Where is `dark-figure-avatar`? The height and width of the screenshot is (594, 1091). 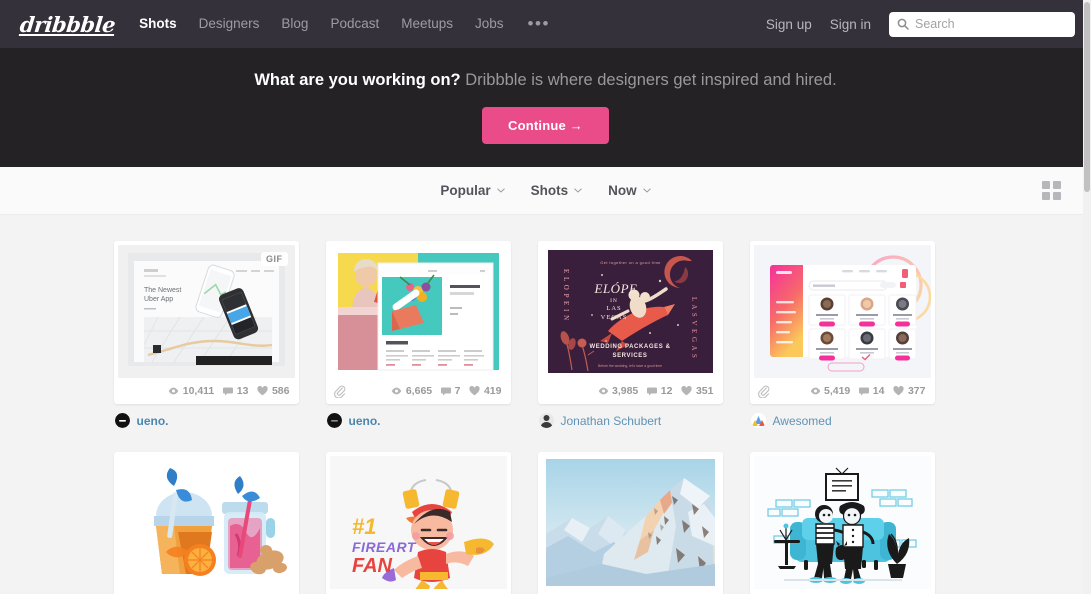 dark-figure-avatar is located at coordinates (546, 420).